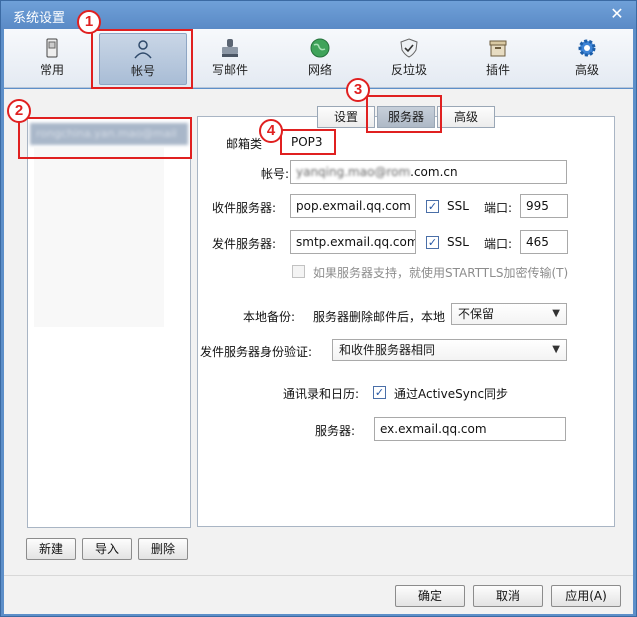 Image resolution: width=637 pixels, height=617 pixels. Describe the element at coordinates (321, 394) in the screenshot. I see `contacts-calendar-label: 通讯录和日历:` at that location.